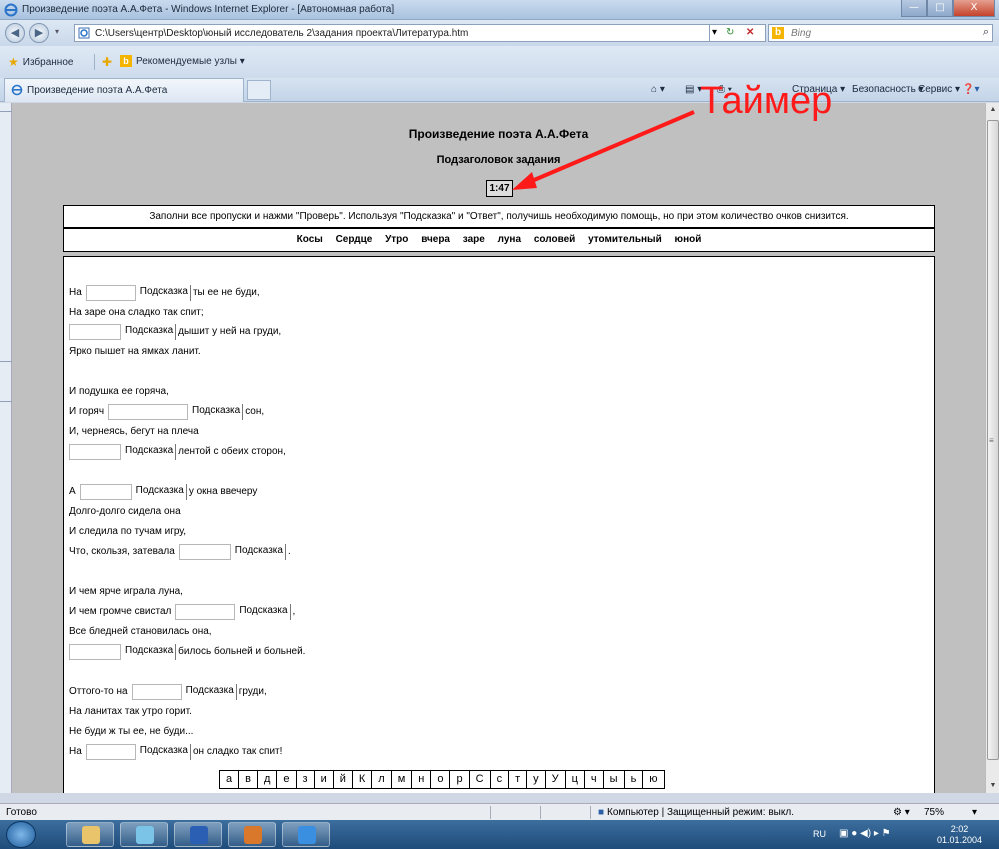  What do you see at coordinates (490, 812) in the screenshot?
I see `status-divider` at bounding box center [490, 812].